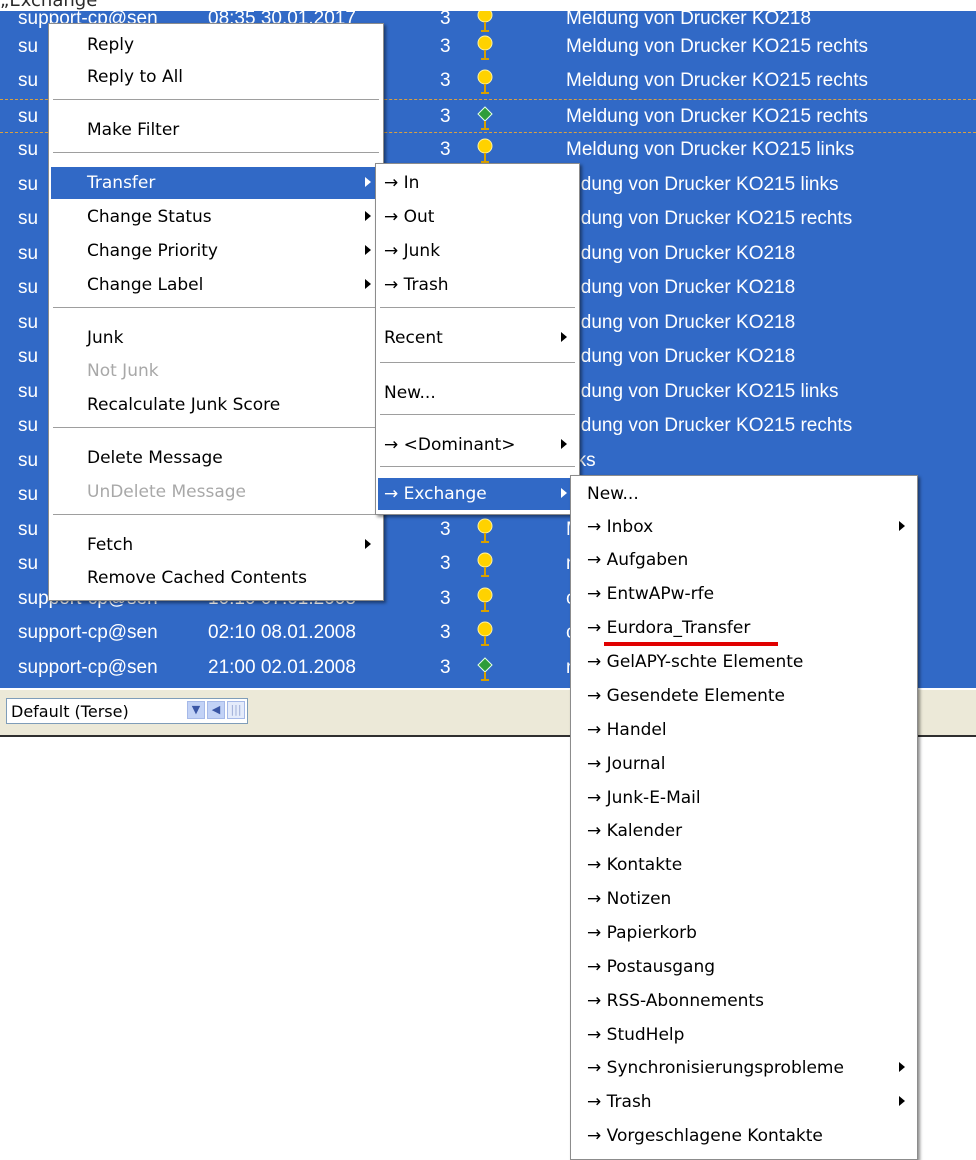  What do you see at coordinates (216, 545) in the screenshot?
I see `context-menu-item-fetch: Fetch` at bounding box center [216, 545].